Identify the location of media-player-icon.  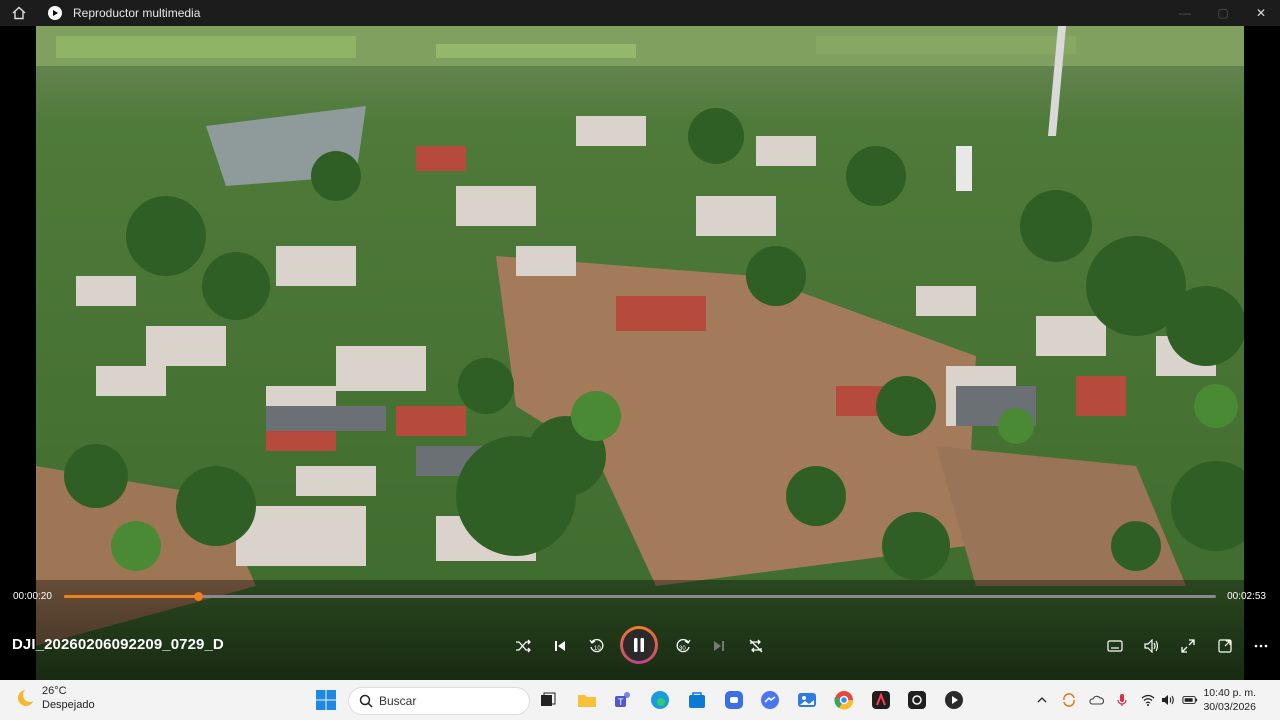
(954, 700).